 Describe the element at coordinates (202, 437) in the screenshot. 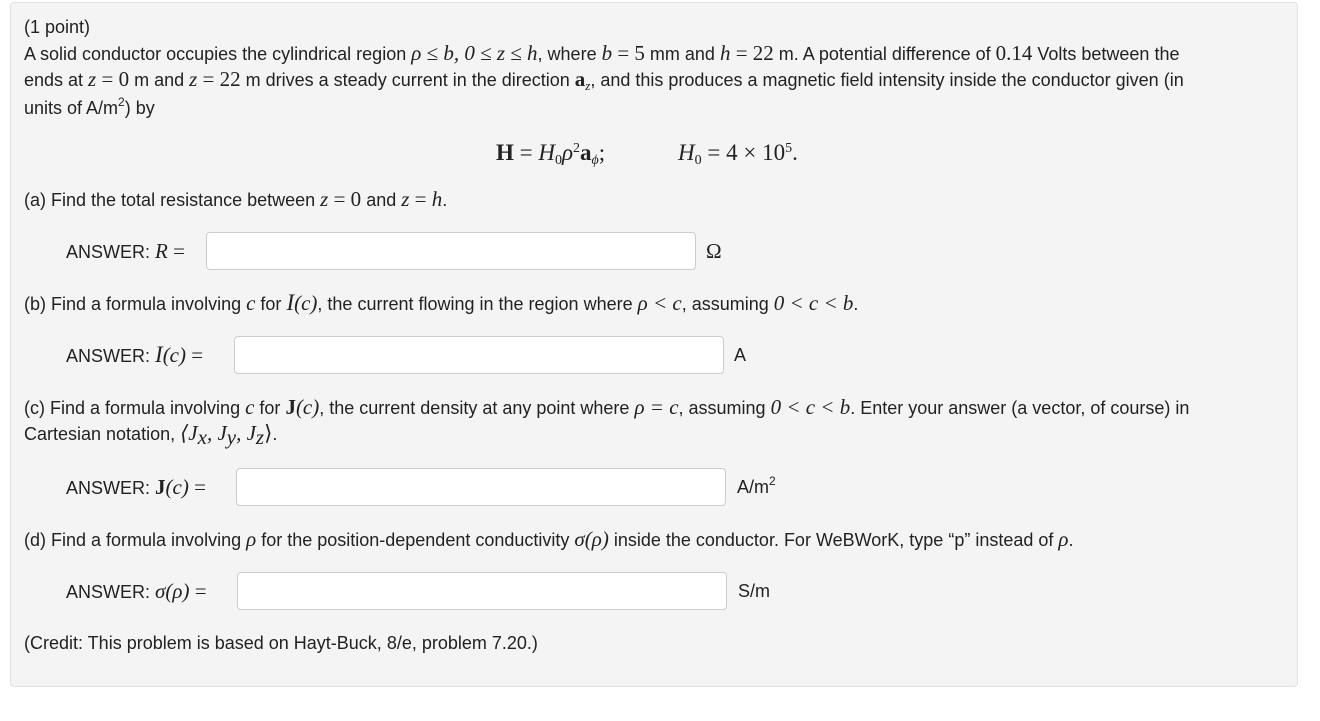

I see `question-sub: x` at that location.